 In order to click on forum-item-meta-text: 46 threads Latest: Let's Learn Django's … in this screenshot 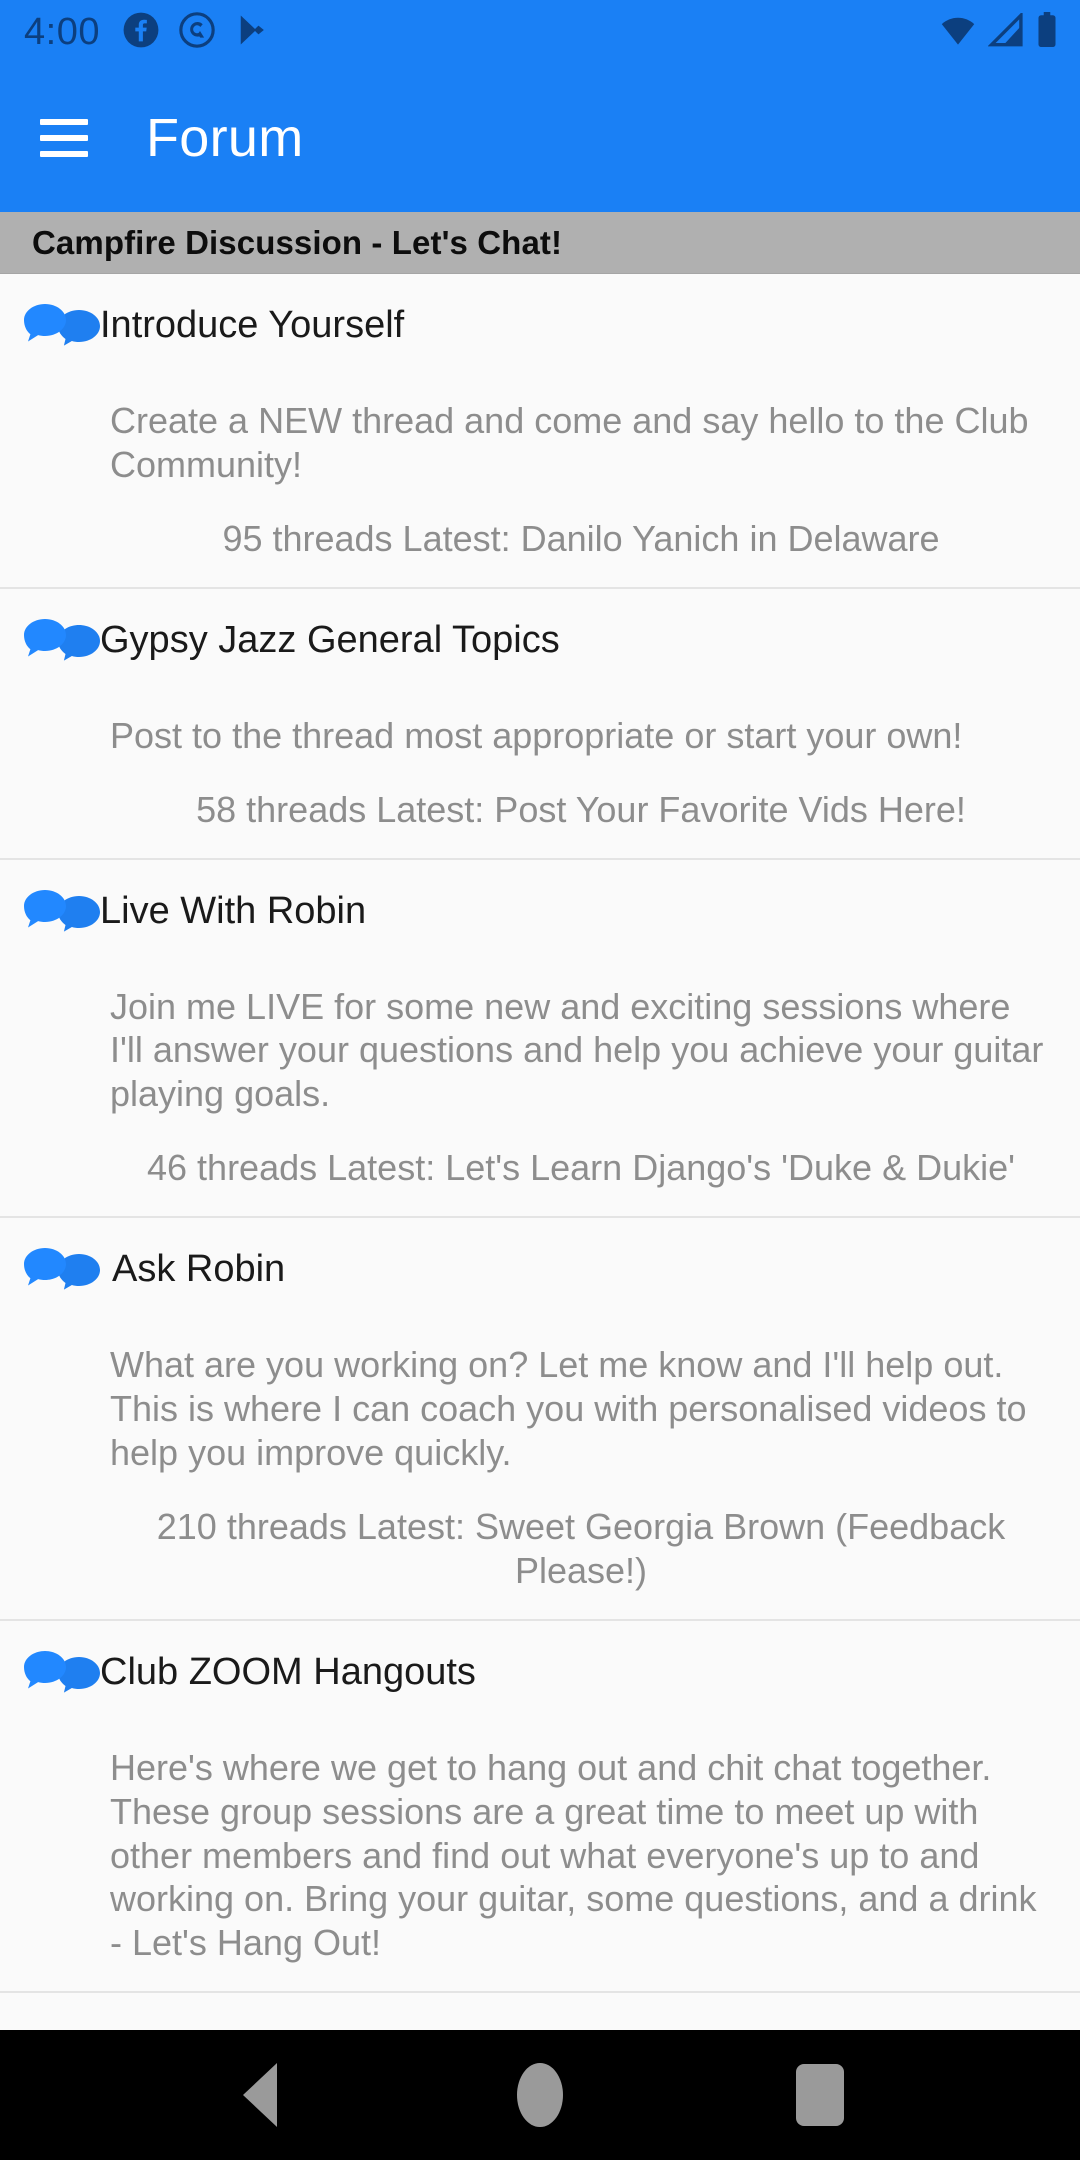, I will do `click(581, 1168)`.